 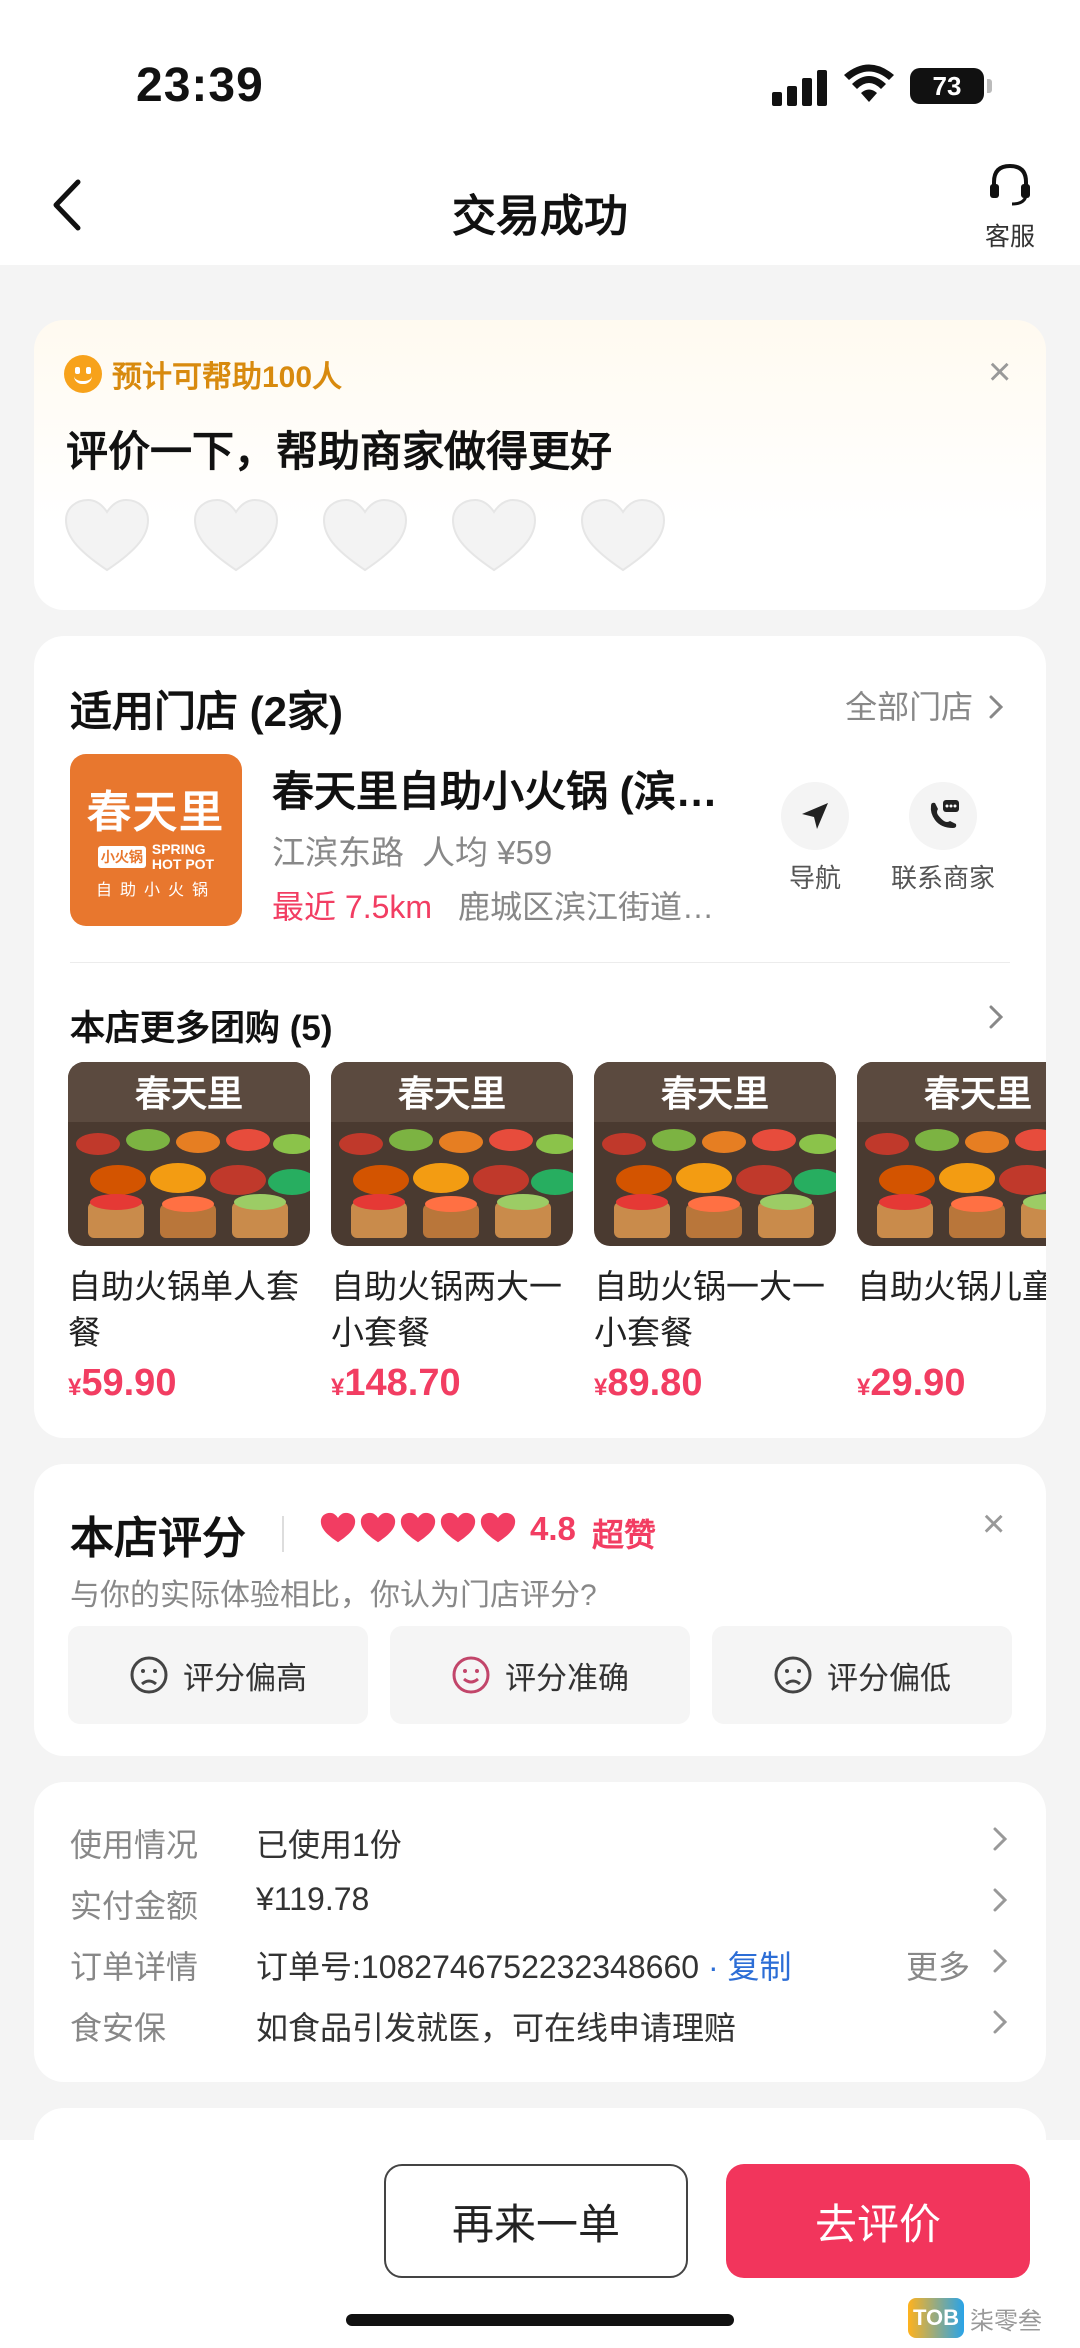 What do you see at coordinates (540, 2320) in the screenshot?
I see `home-indicator` at bounding box center [540, 2320].